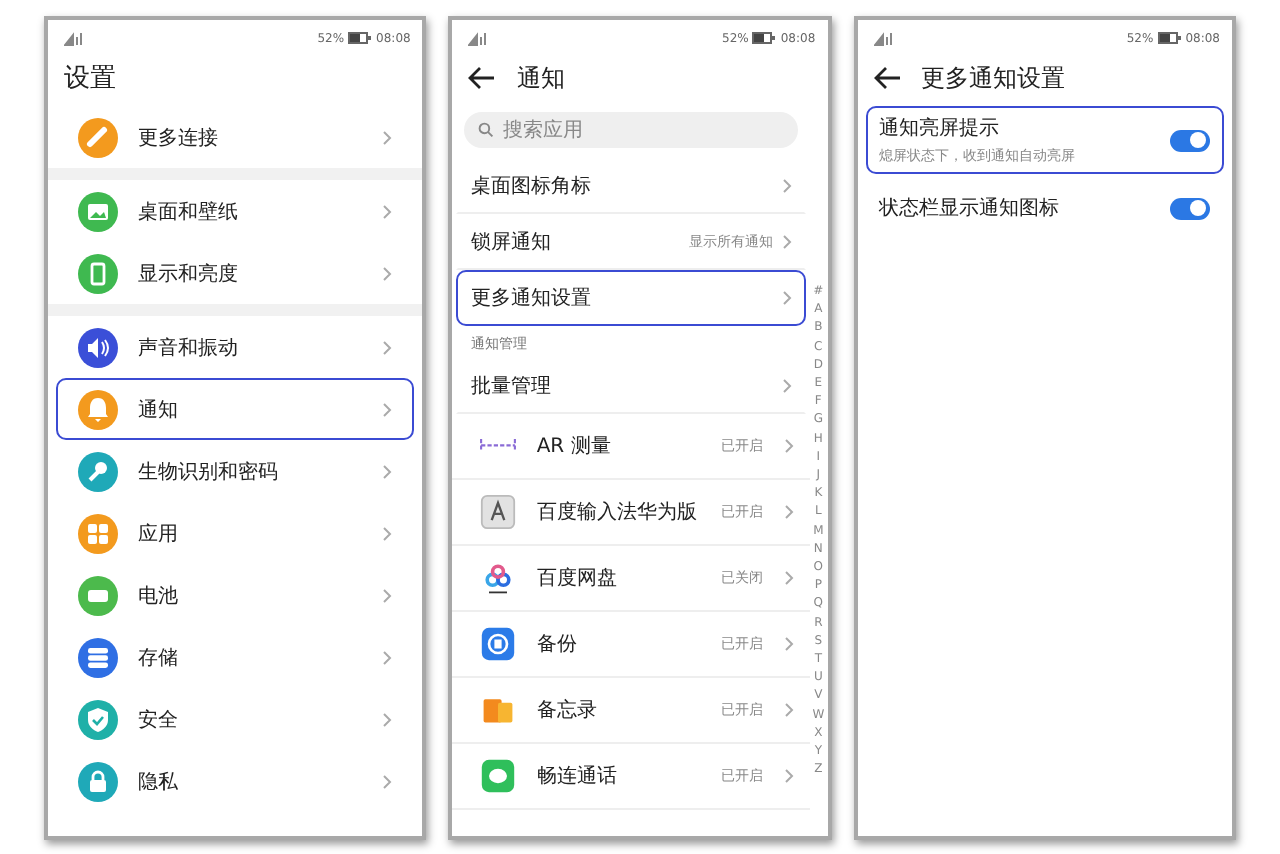 The width and height of the screenshot is (1280, 854). I want to click on menu-row: 批量管理, so click(631, 386).